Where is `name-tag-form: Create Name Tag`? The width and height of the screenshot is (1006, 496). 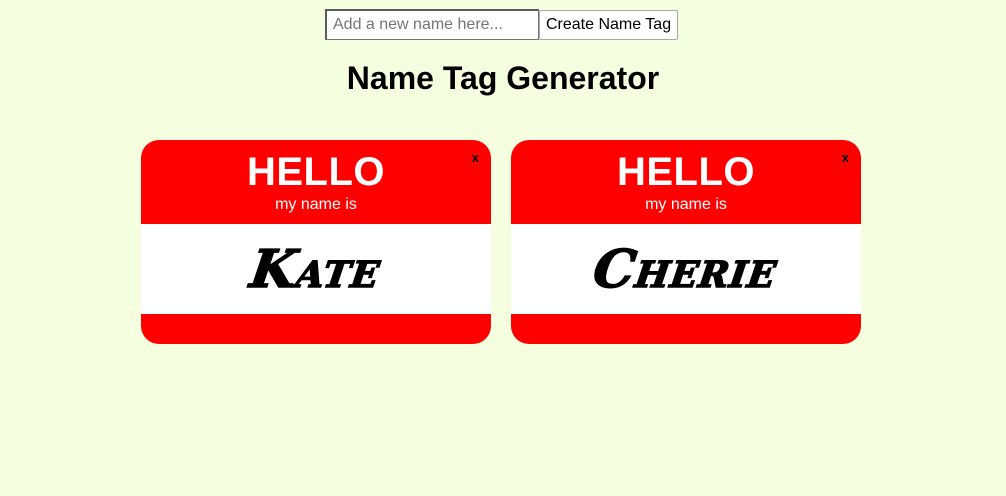 name-tag-form: Create Name Tag is located at coordinates (502, 24).